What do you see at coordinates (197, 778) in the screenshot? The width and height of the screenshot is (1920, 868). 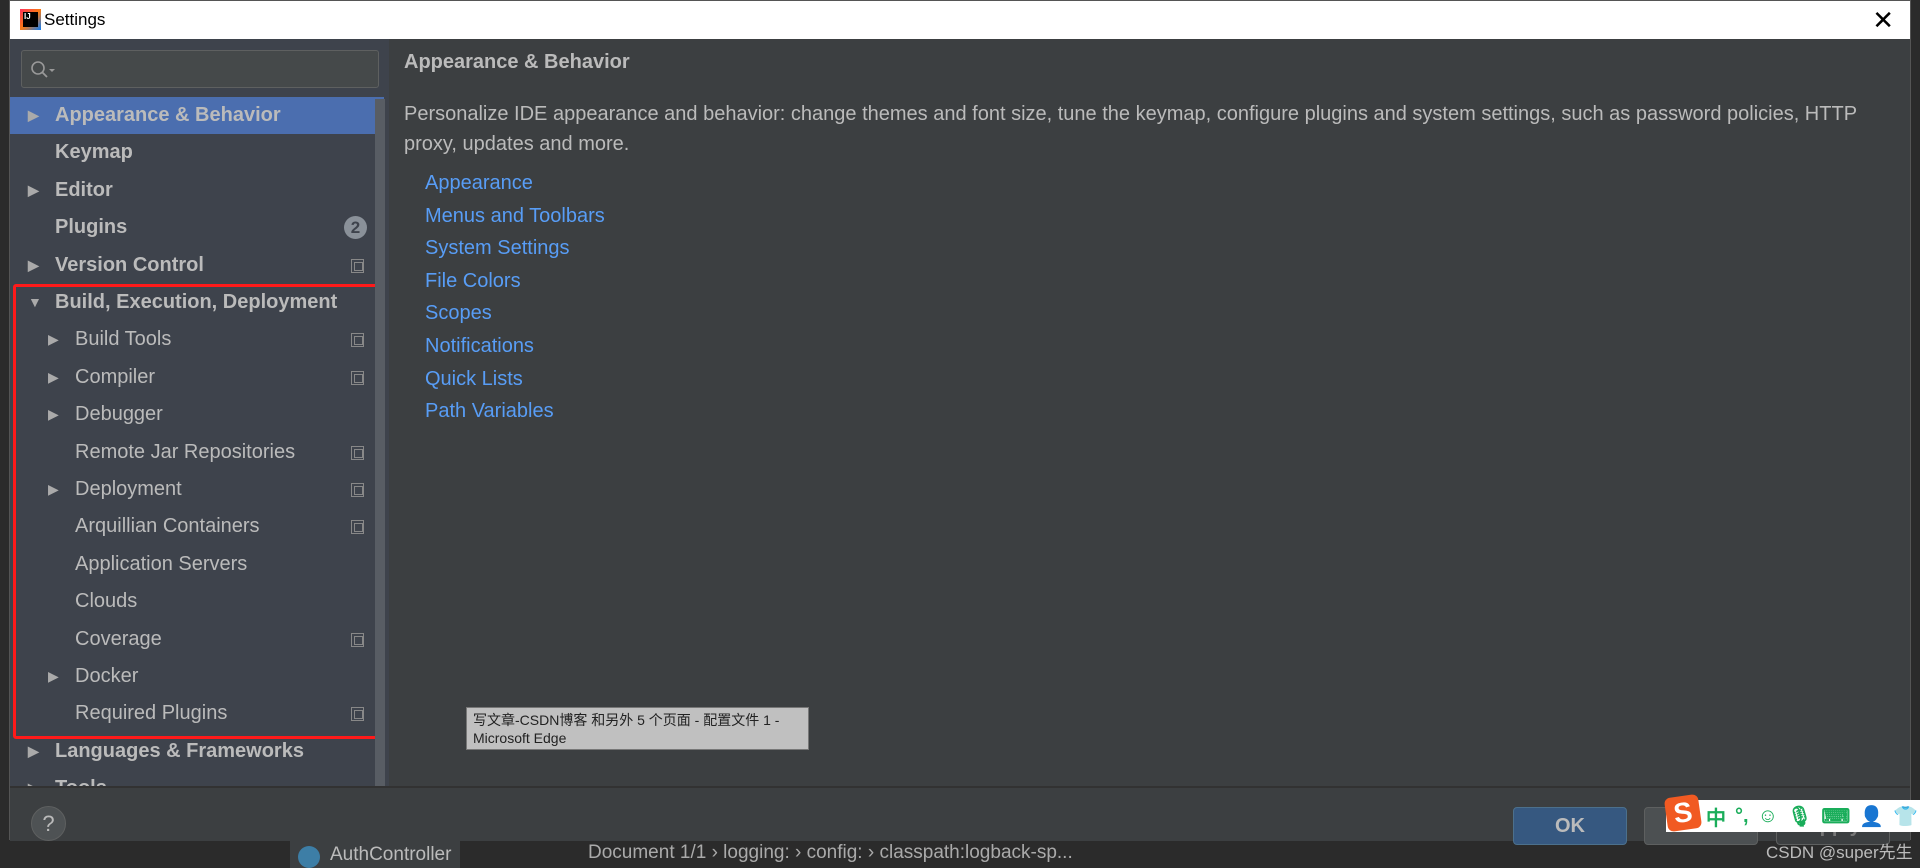 I see `sidebar-item-tools: ▶ Tools` at bounding box center [197, 778].